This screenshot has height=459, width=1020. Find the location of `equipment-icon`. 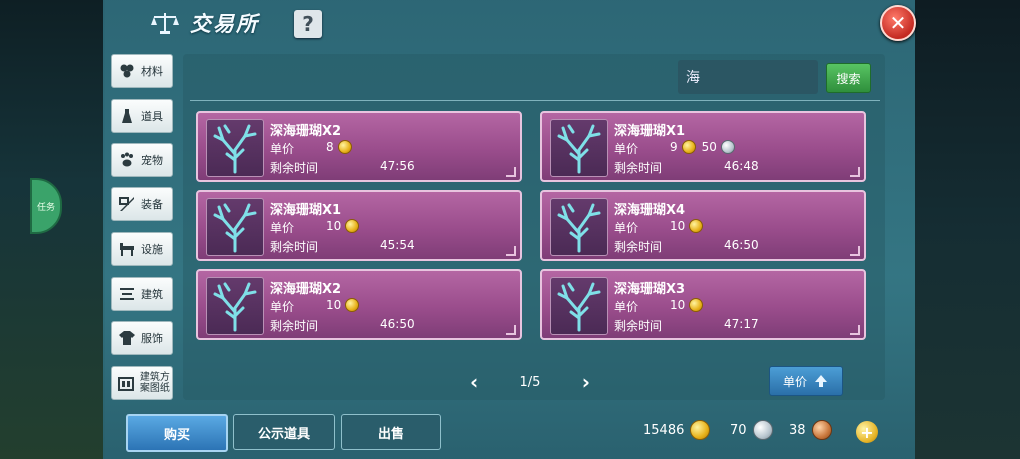

equipment-icon is located at coordinates (127, 204).